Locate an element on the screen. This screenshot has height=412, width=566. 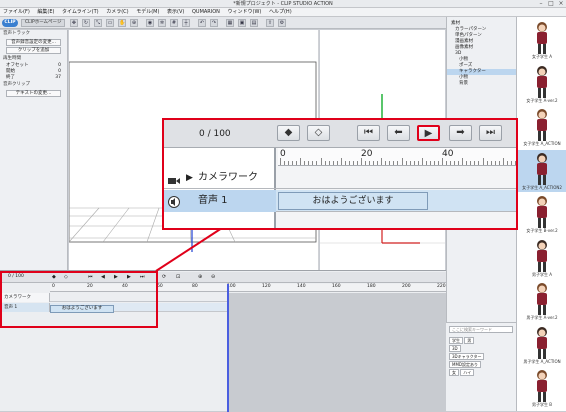
last-frame-icon: ⏭ is located at coordinates (490, 133).